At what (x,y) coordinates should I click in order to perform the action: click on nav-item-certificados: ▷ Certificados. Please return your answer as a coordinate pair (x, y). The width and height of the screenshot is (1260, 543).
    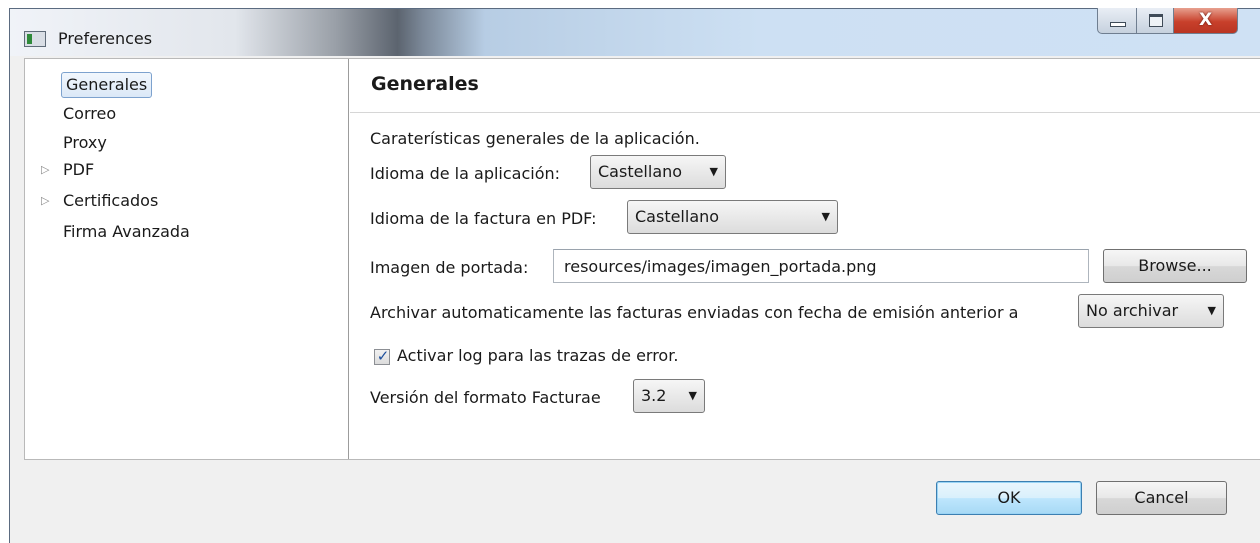
    Looking at the image, I should click on (100, 201).